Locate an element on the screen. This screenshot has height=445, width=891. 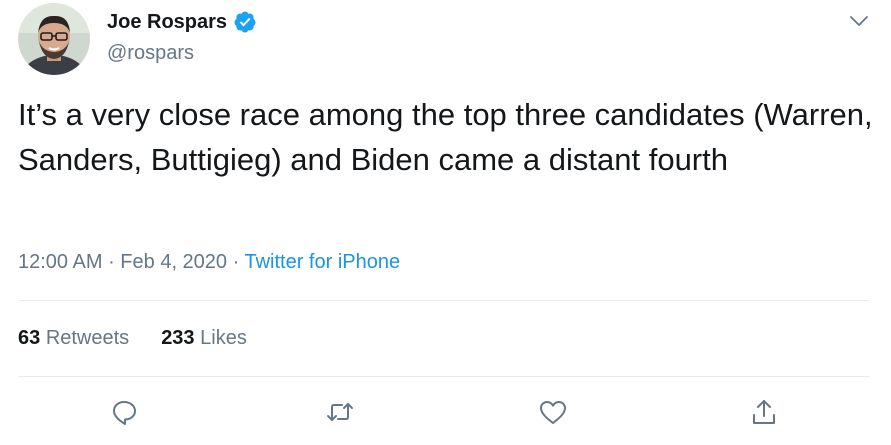
verified-badge-icon is located at coordinates (245, 22).